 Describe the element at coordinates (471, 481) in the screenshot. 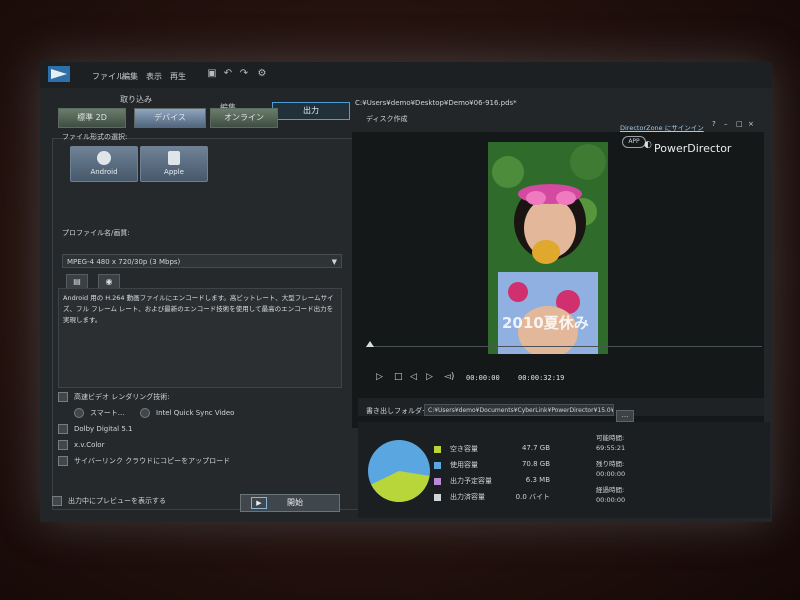

I see `estimated-size-label: 出力予定容量` at that location.